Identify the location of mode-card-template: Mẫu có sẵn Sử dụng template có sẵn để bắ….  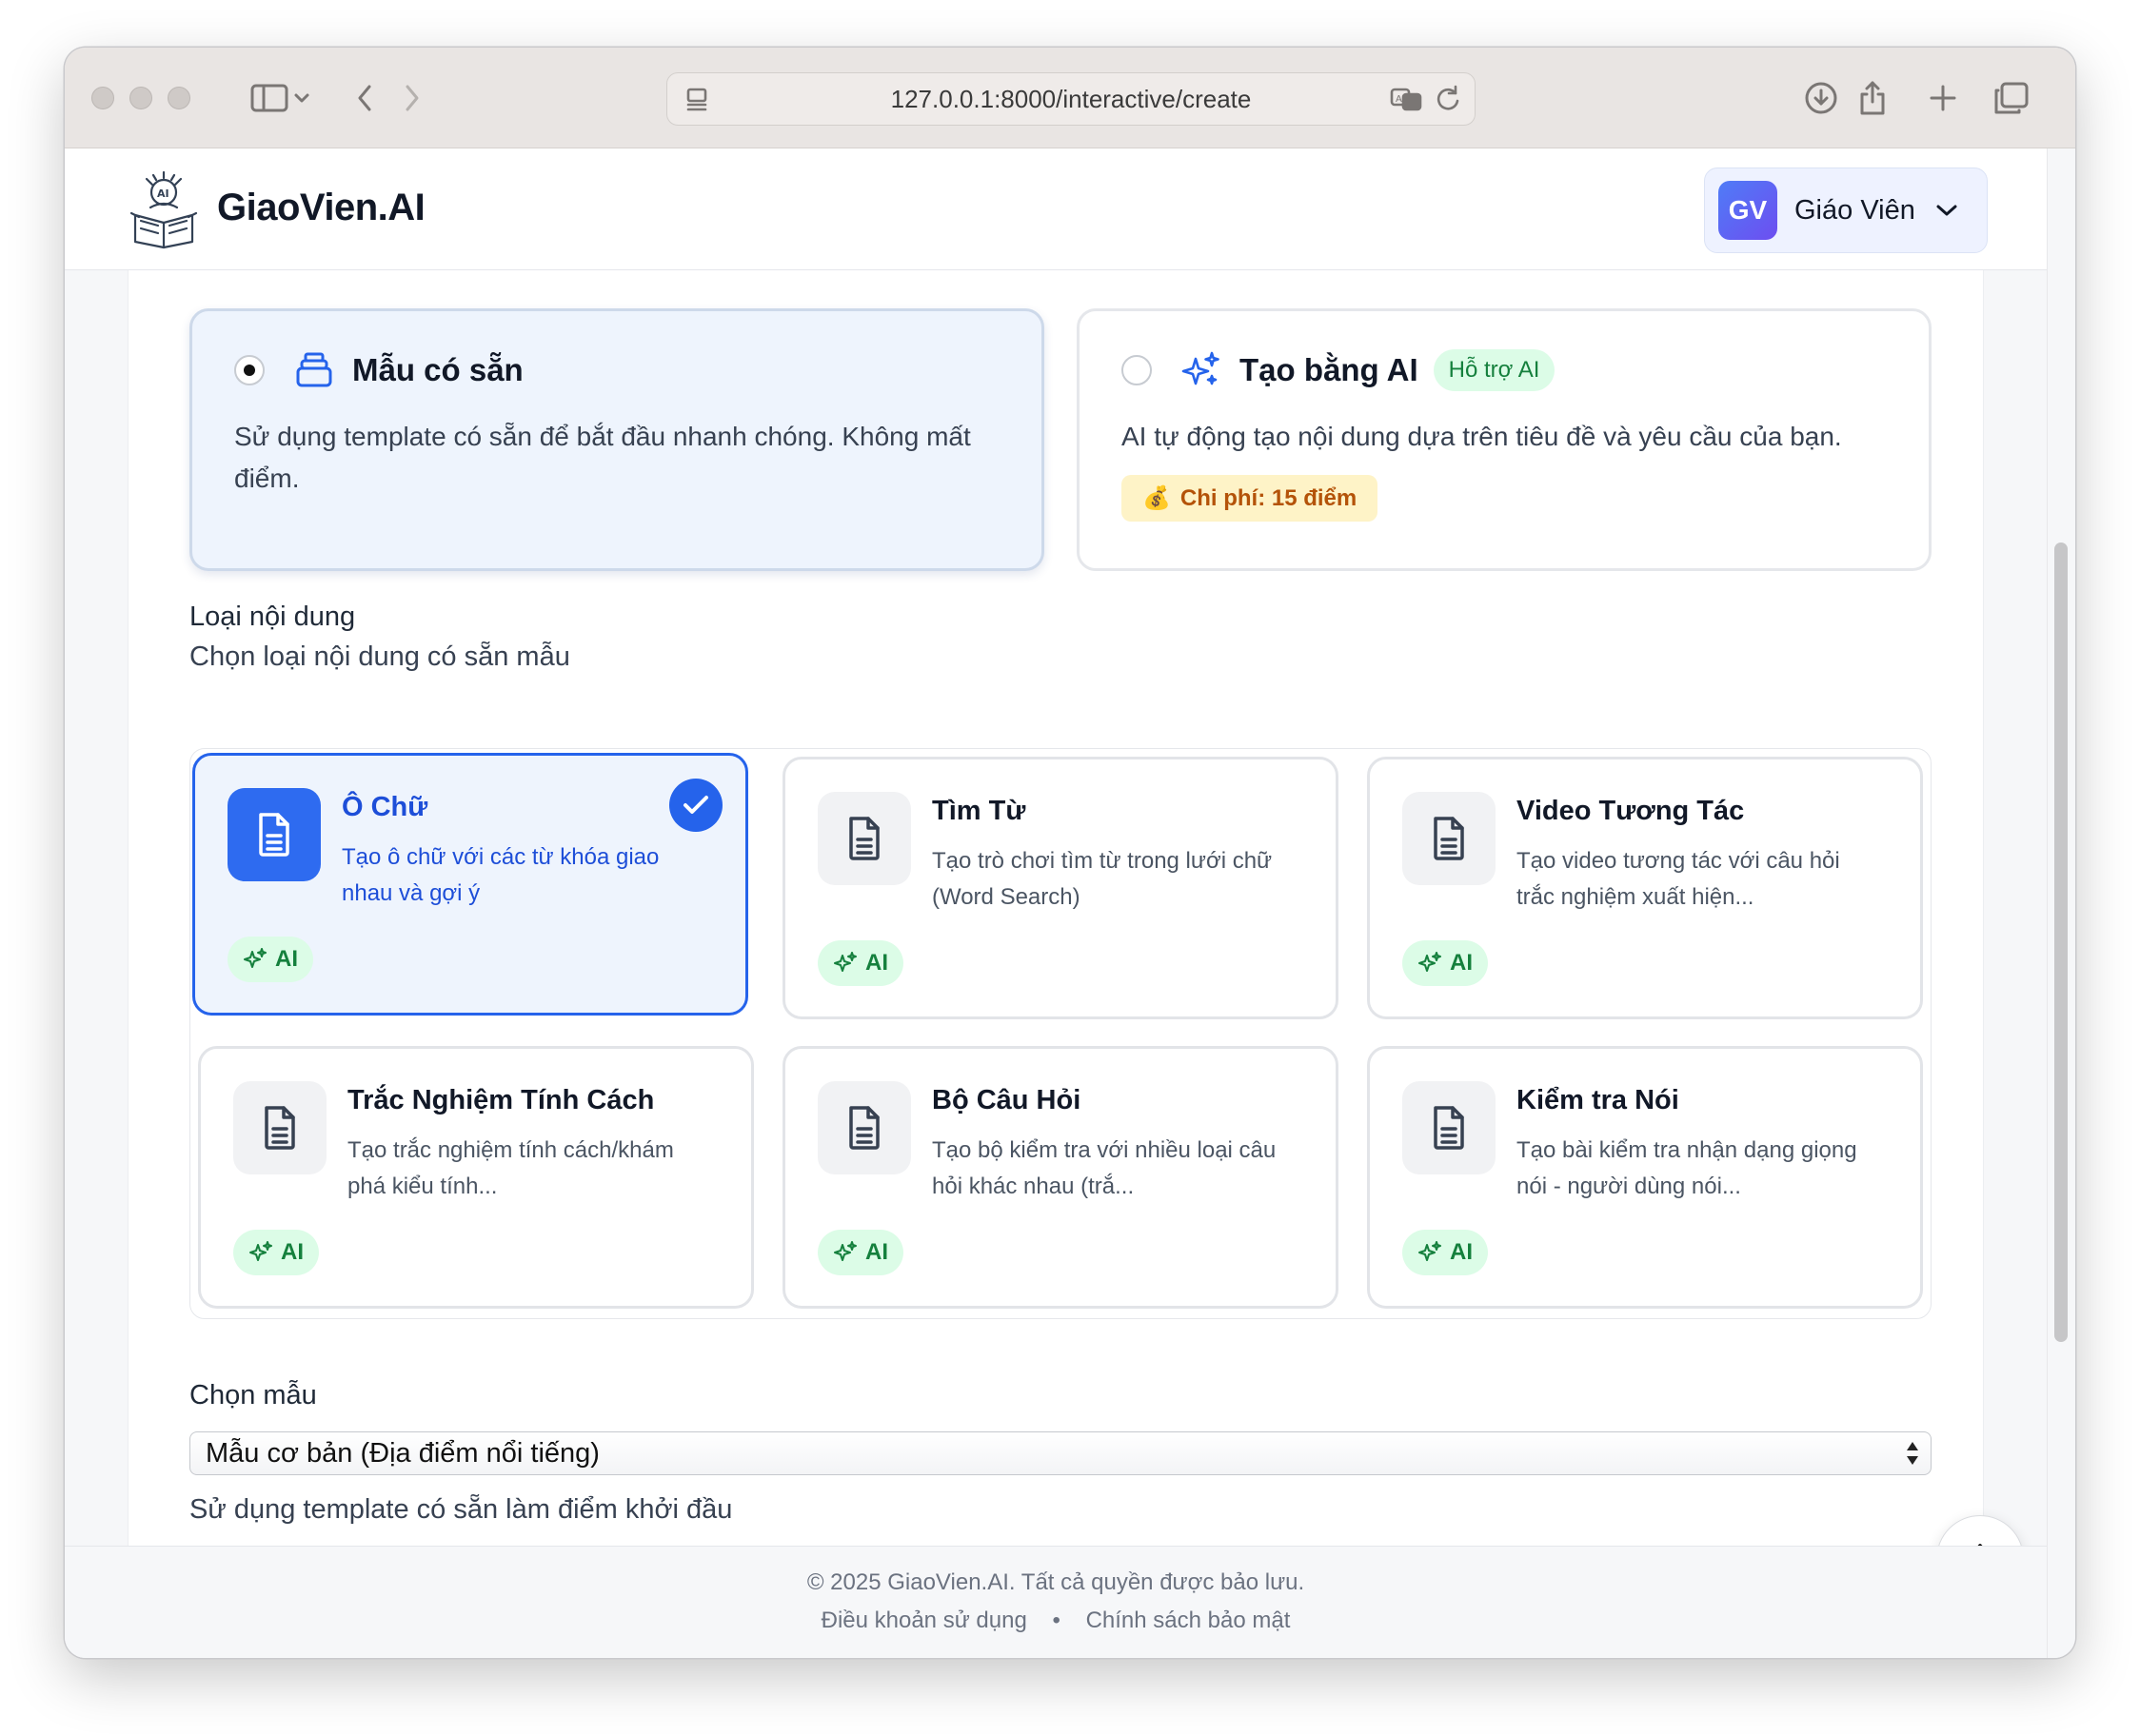
(616, 439).